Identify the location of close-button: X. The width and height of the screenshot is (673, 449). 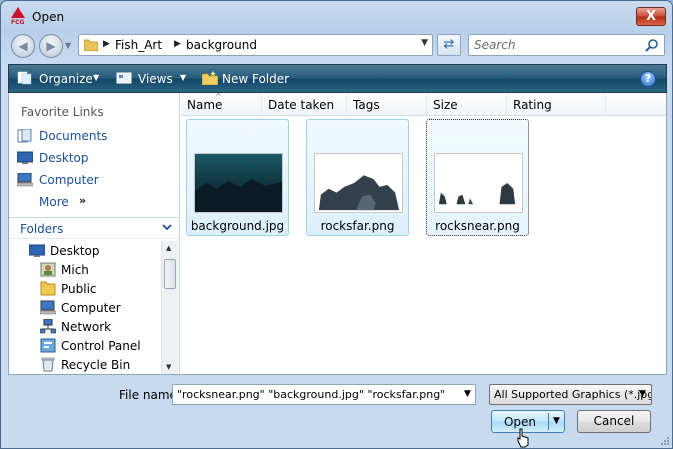
(651, 16).